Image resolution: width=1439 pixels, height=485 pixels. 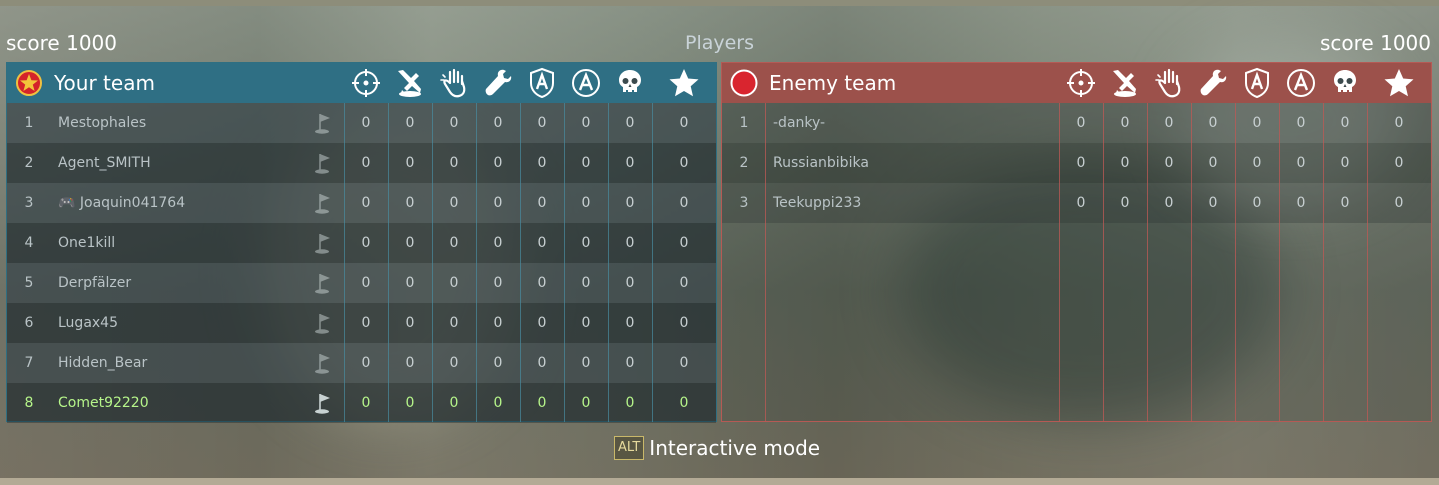 What do you see at coordinates (361, 203) in the screenshot?
I see `your-team-player-row: 3 🎮 Joaquin041764 0 0 0 0 0 0 0 0` at bounding box center [361, 203].